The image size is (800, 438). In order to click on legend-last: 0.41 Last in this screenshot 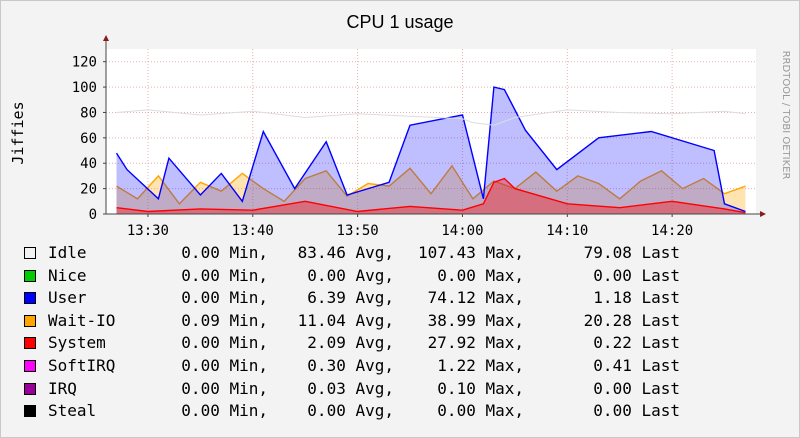, I will do `click(636, 365)`.